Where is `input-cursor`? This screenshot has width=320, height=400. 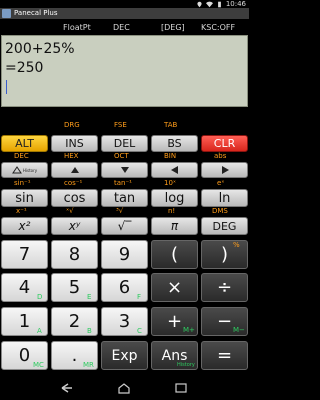 input-cursor is located at coordinates (6, 87).